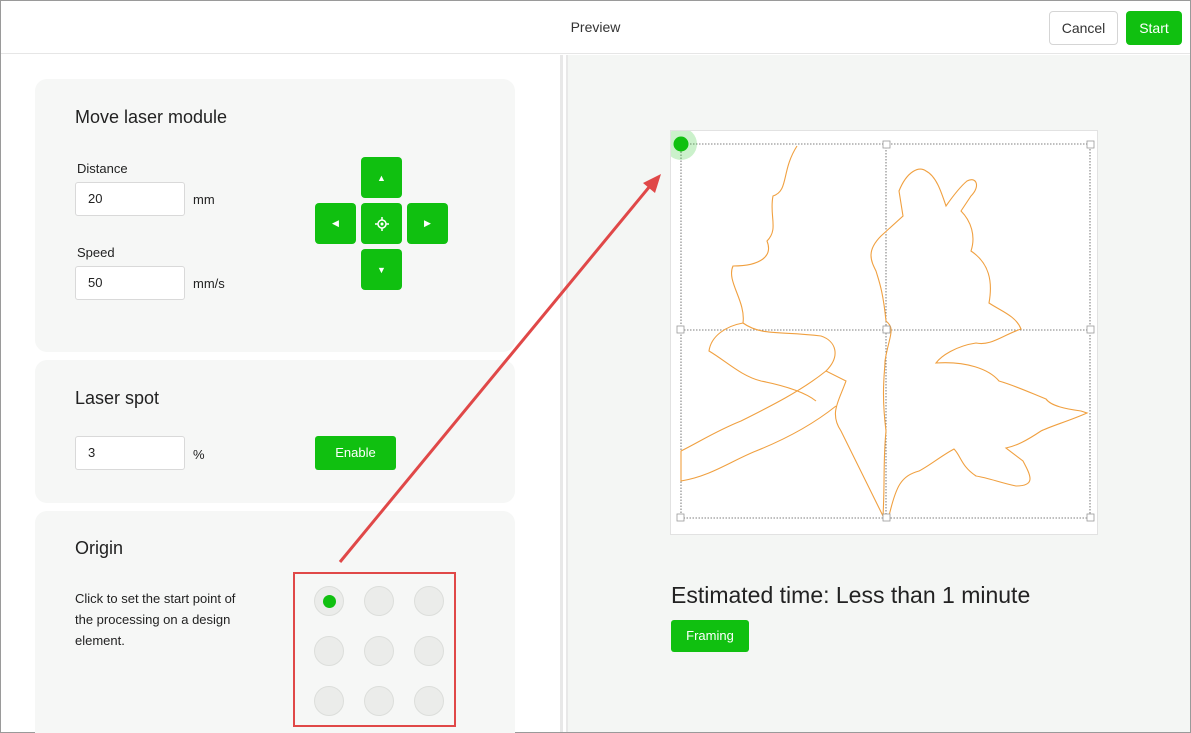  What do you see at coordinates (130, 453) in the screenshot?
I see `laser-spot-input: 3` at bounding box center [130, 453].